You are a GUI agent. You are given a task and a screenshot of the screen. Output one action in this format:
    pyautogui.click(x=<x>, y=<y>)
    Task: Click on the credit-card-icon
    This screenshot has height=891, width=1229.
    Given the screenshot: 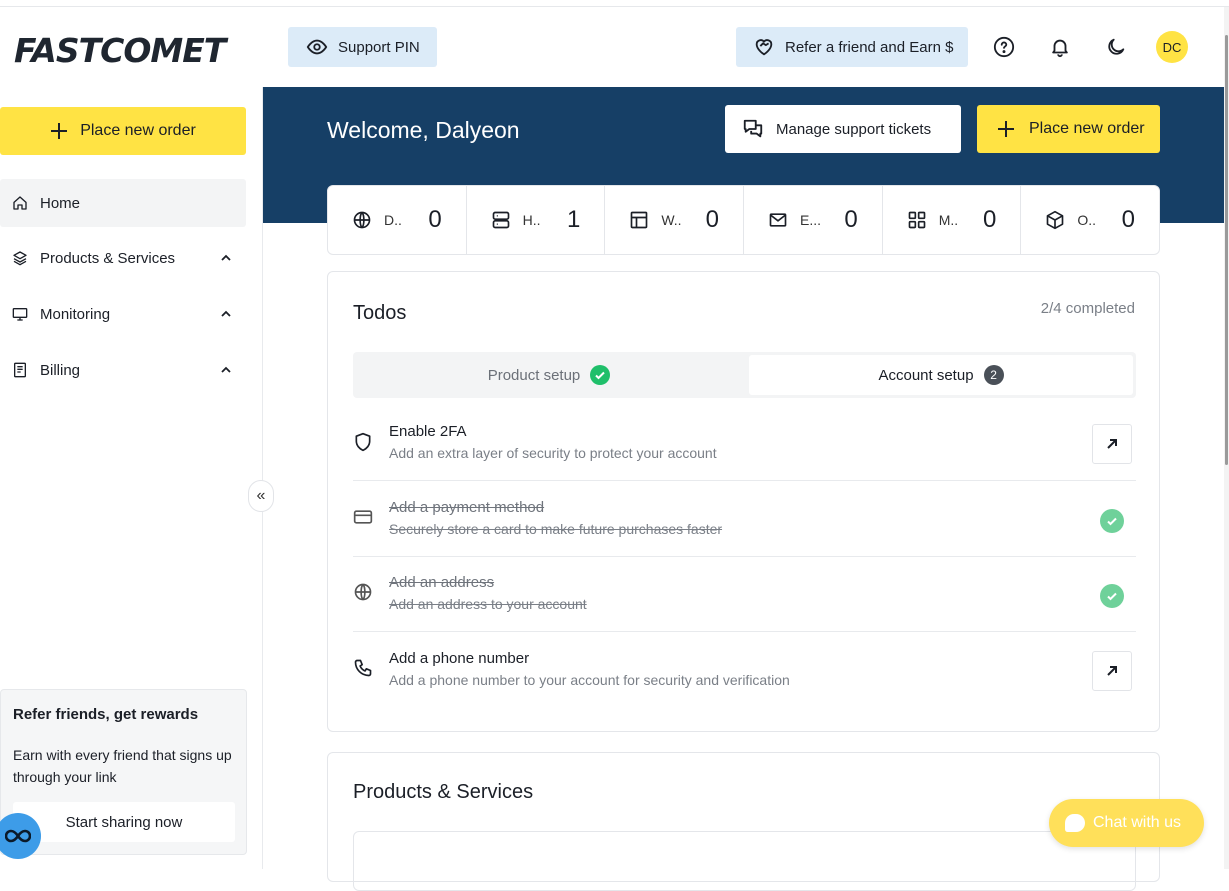 What is the action you would take?
    pyautogui.click(x=363, y=517)
    